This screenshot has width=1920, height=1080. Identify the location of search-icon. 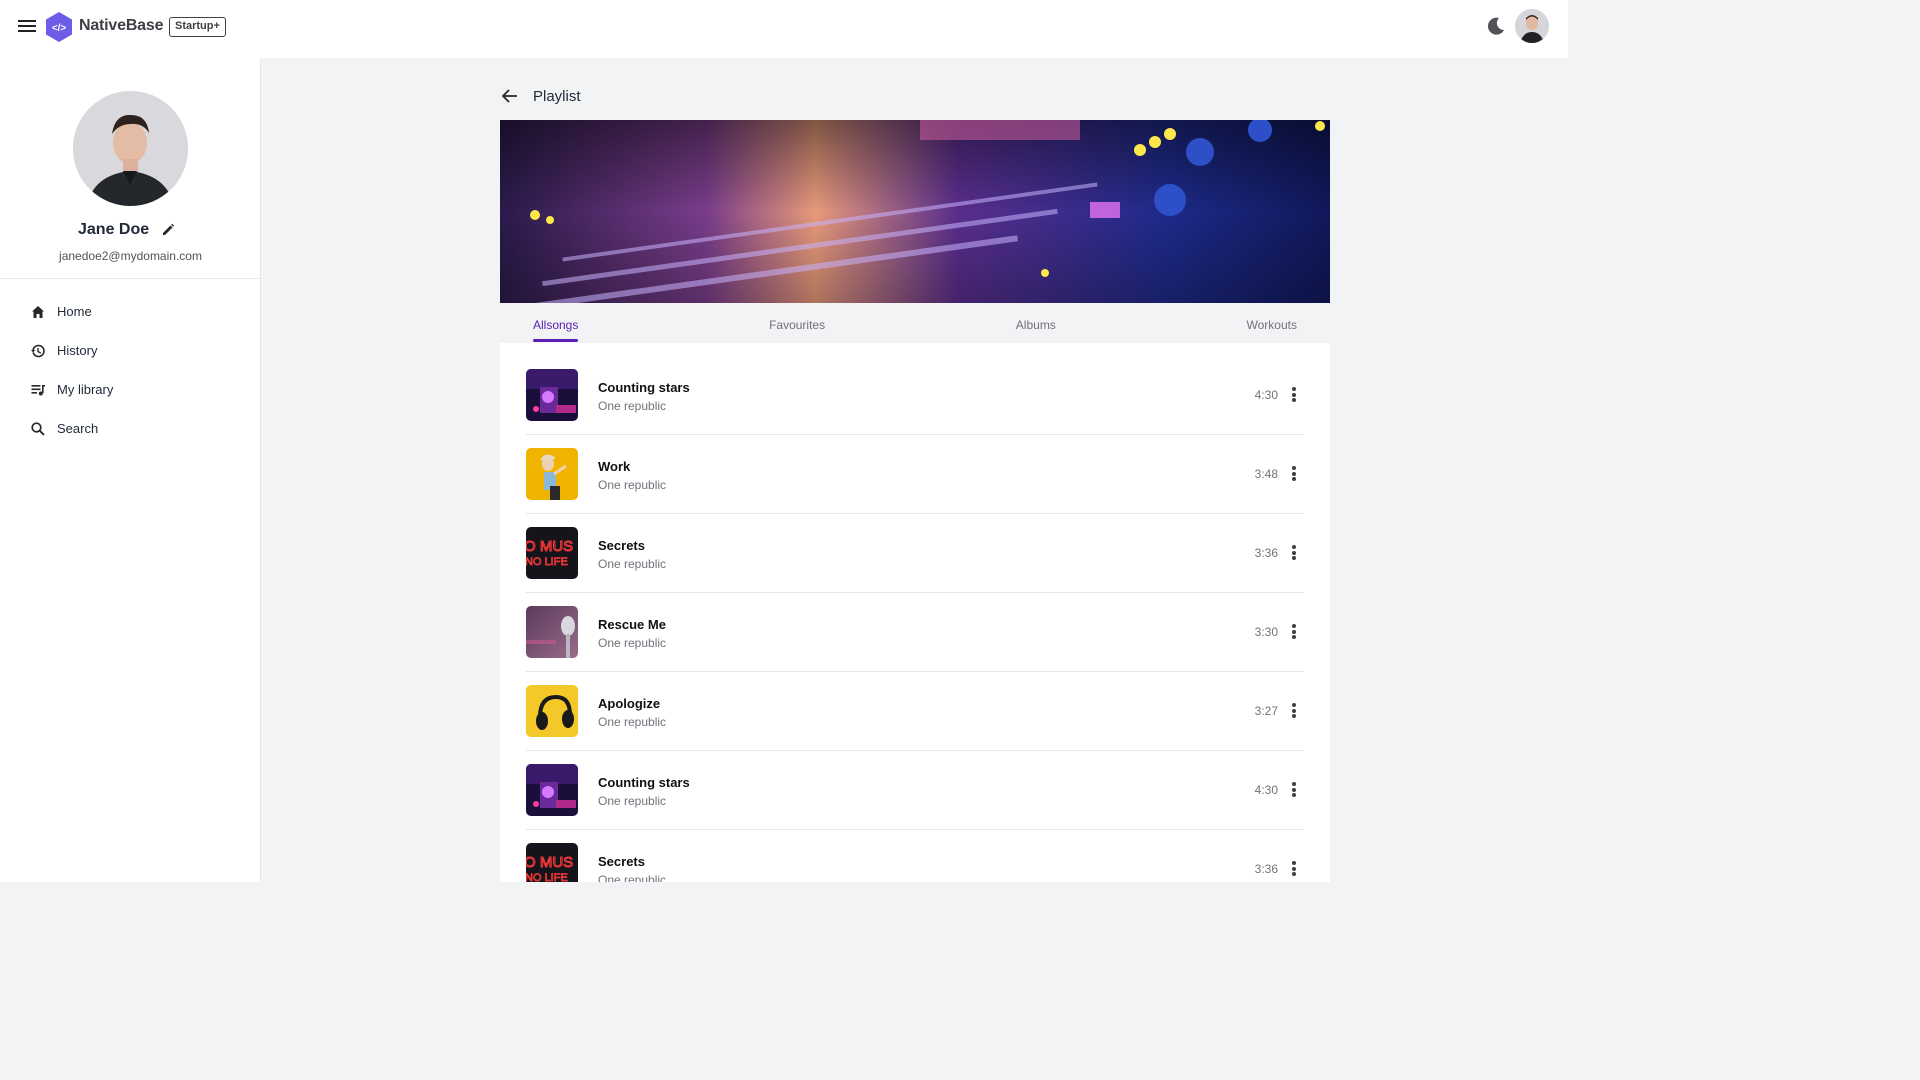
(38, 428).